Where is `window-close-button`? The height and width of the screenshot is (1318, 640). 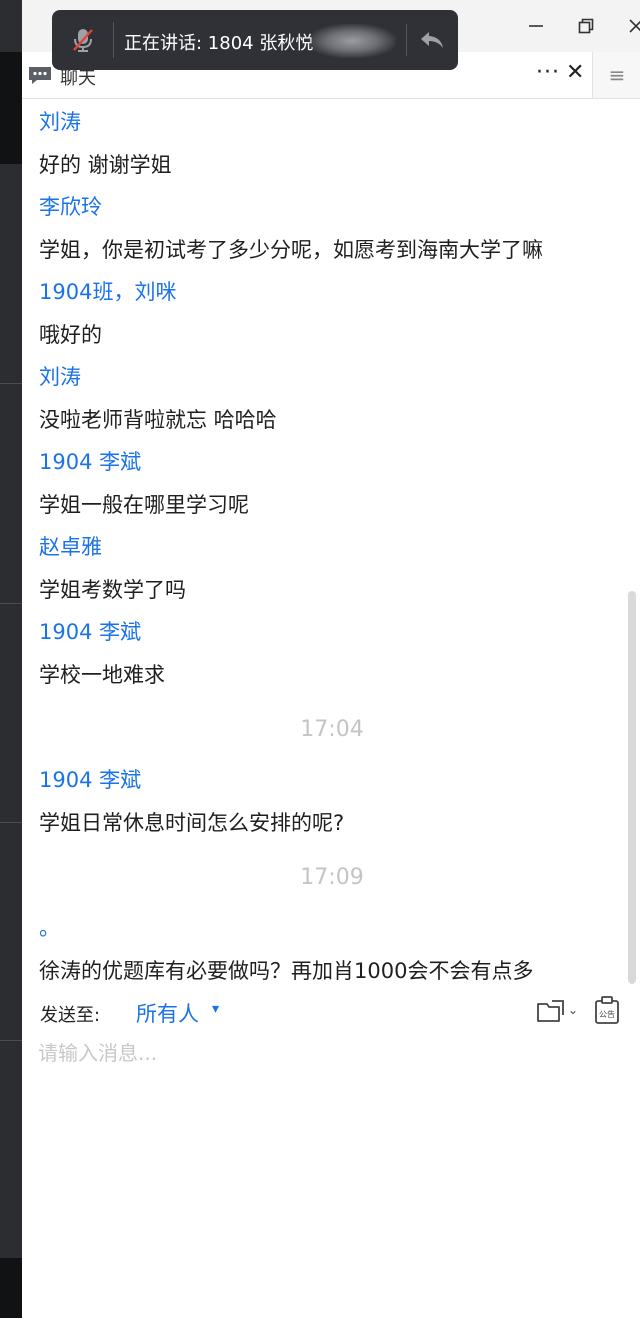 window-close-button is located at coordinates (628, 26).